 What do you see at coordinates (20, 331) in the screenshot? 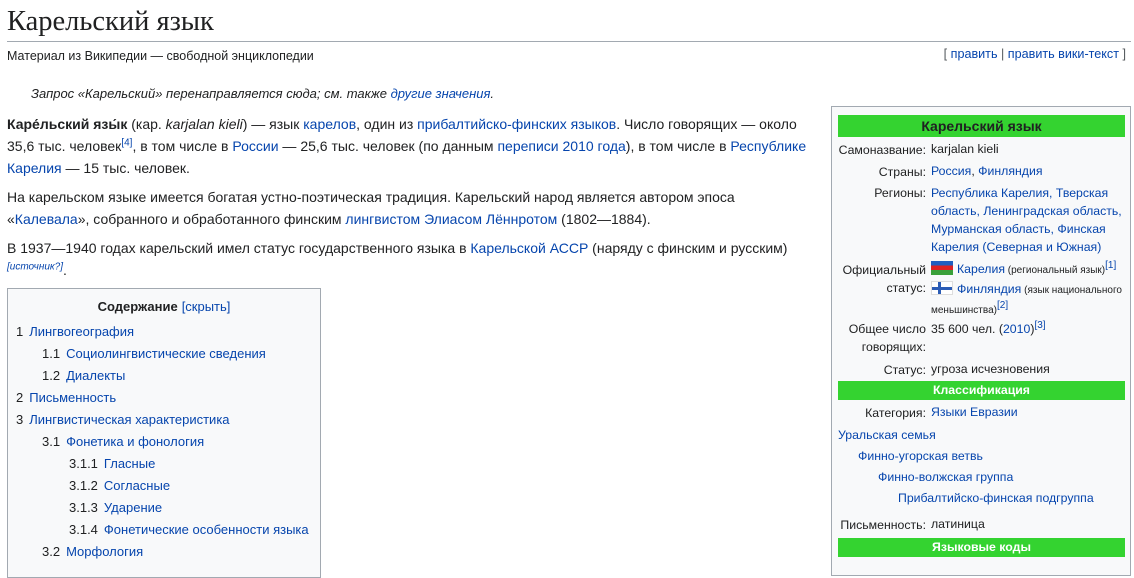
I see `toc-number: 1` at bounding box center [20, 331].